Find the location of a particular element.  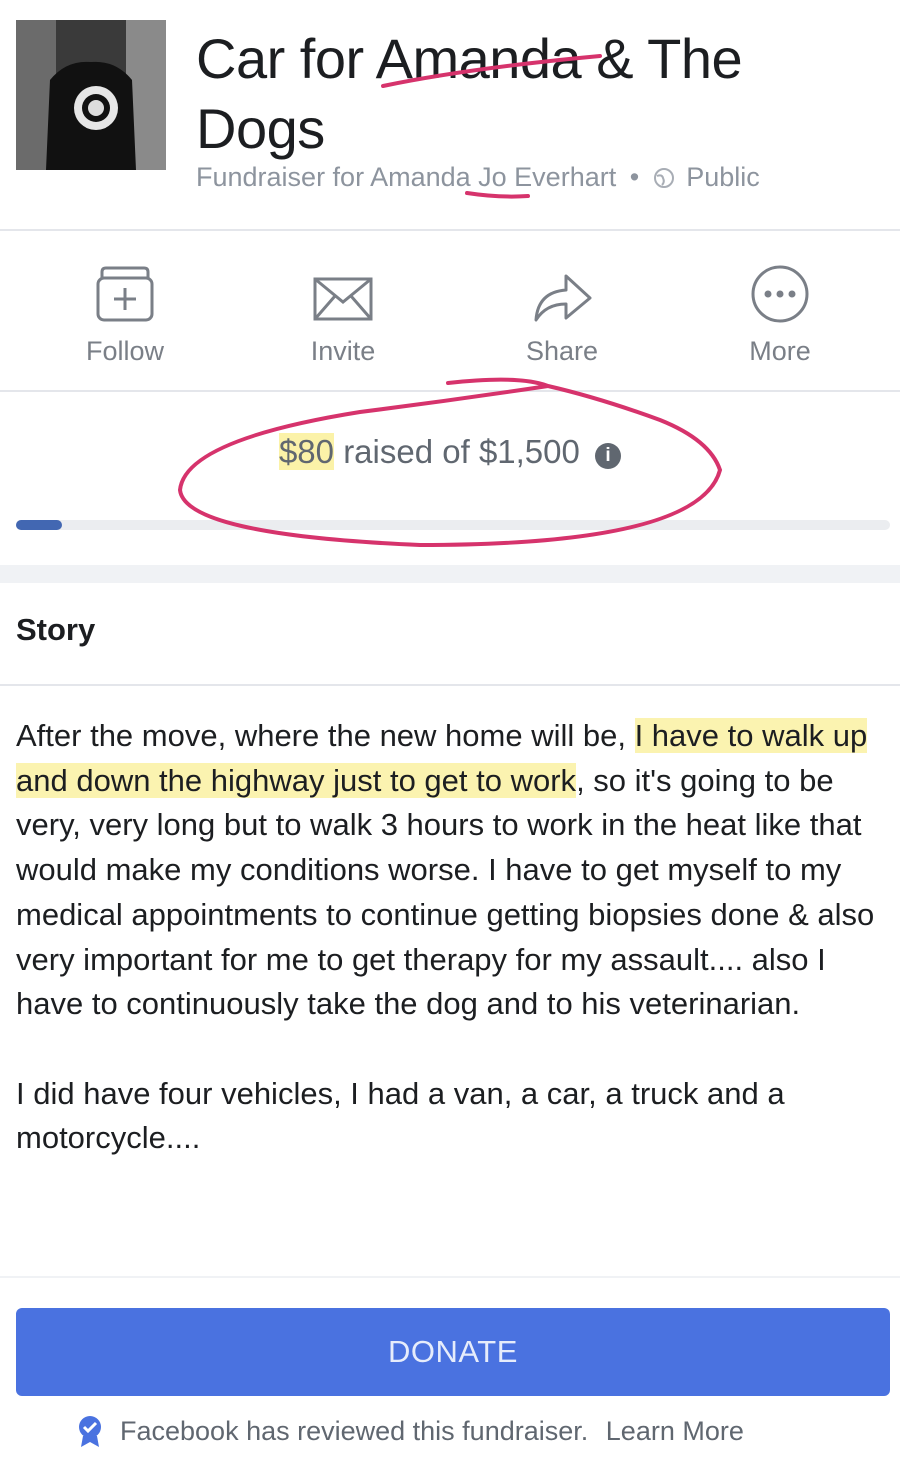

more-dots-icon is located at coordinates (780, 292).